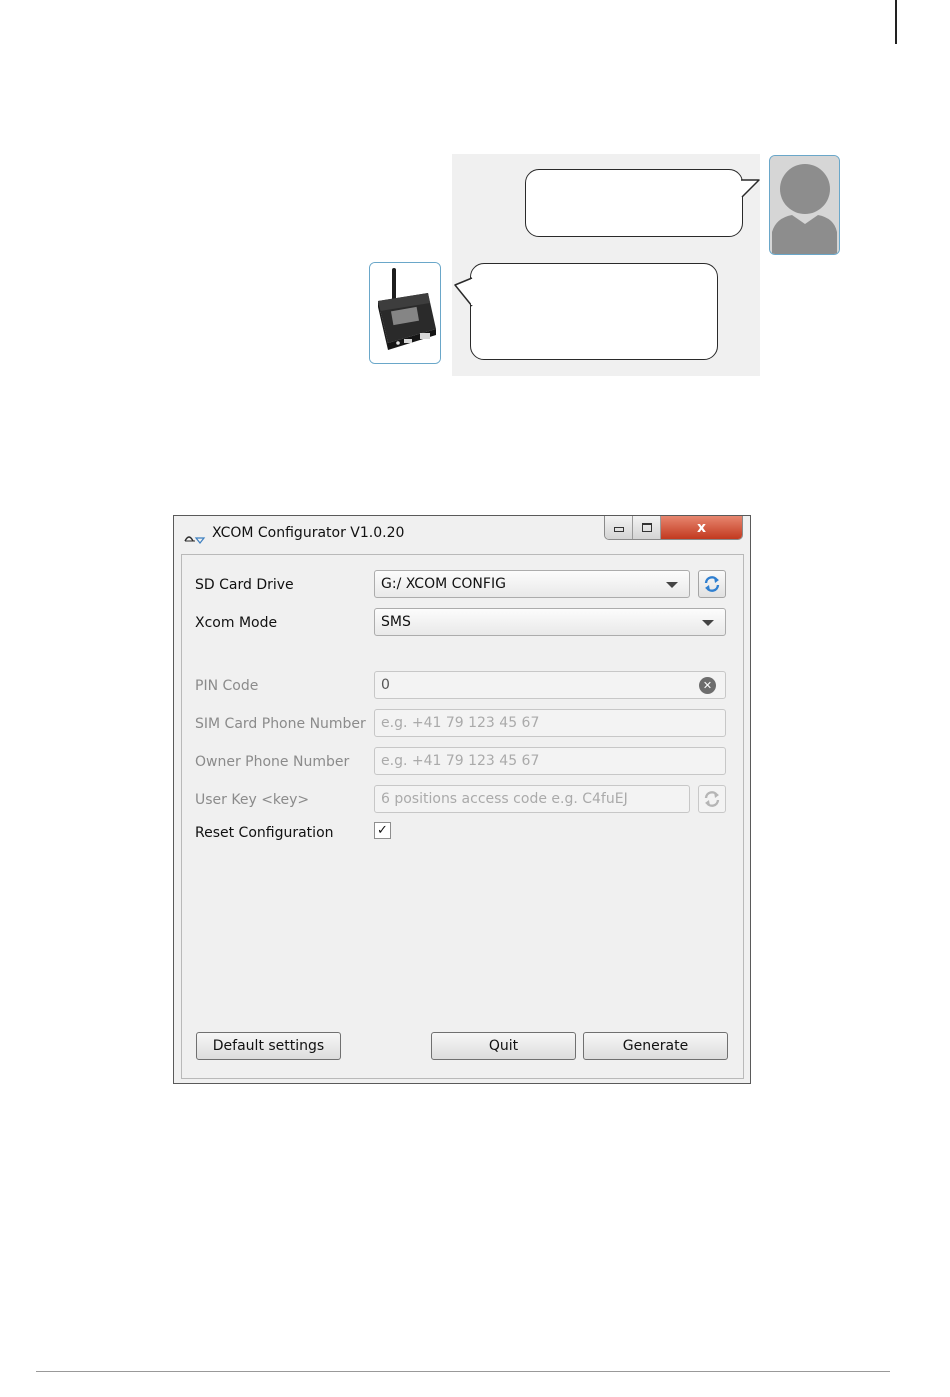  What do you see at coordinates (244, 585) in the screenshot?
I see `sd-card-drive-label: SD Card Drive` at bounding box center [244, 585].